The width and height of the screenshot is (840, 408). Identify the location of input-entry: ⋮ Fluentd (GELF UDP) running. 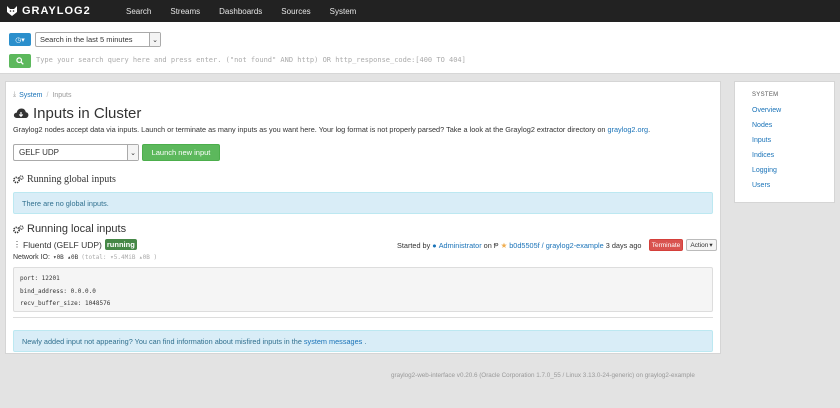
(75, 244).